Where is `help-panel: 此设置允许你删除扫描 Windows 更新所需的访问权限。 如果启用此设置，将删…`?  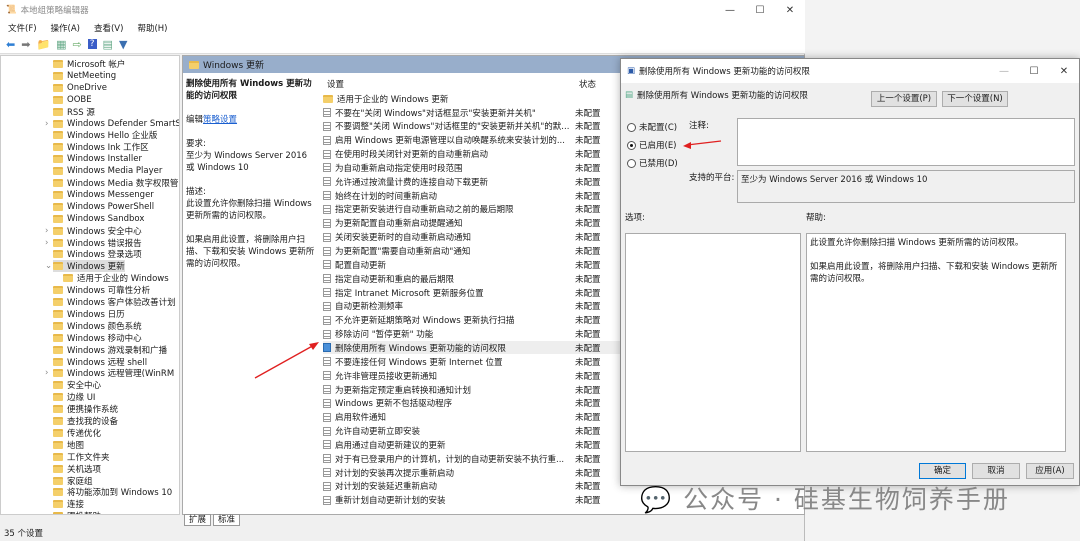 help-panel: 此设置允许你删除扫描 Windows 更新所需的访问权限。 如果启用此设置，将删… is located at coordinates (936, 342).